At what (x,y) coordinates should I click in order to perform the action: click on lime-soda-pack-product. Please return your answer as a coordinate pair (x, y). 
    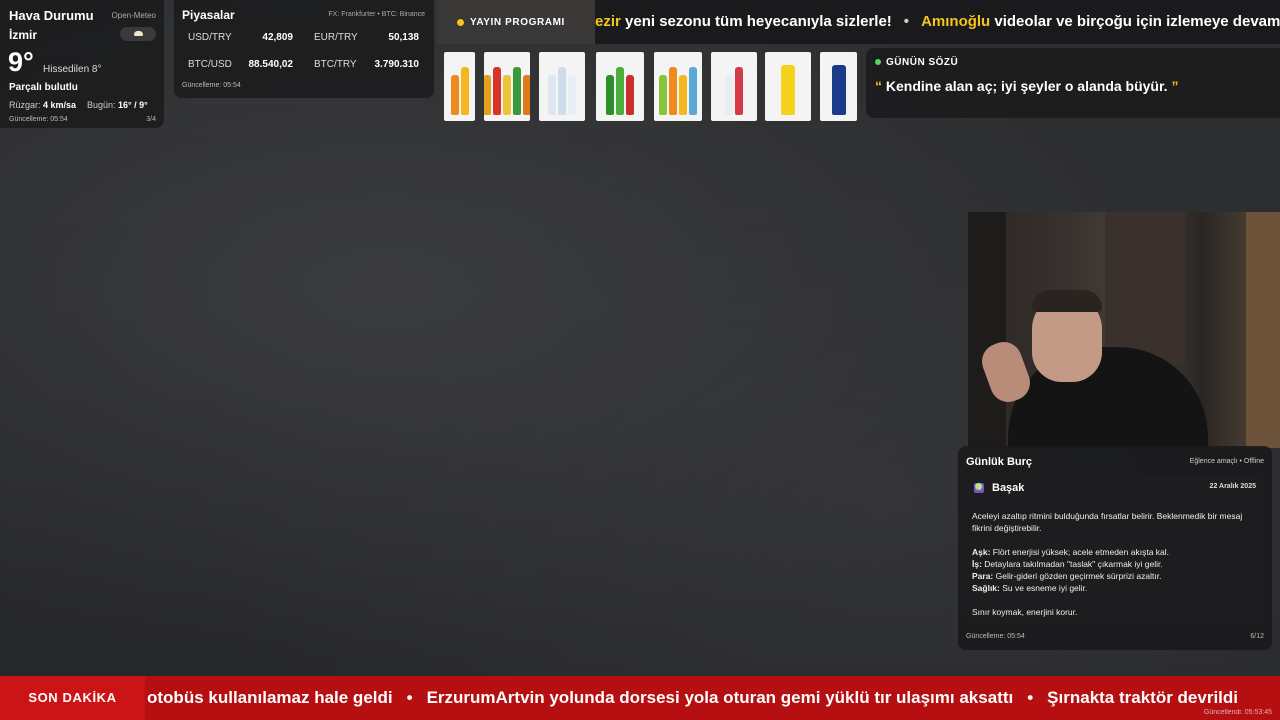
    Looking at the image, I should click on (620, 86).